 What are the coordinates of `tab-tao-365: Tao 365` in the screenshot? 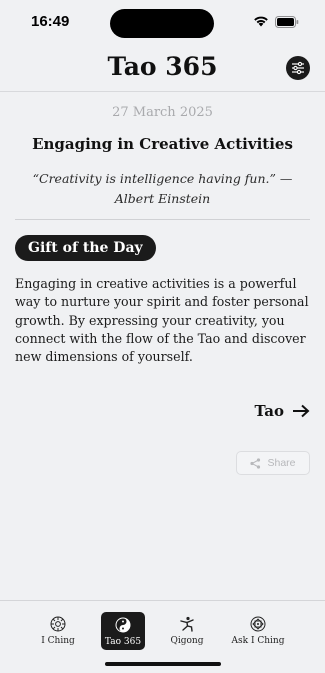 It's located at (123, 631).